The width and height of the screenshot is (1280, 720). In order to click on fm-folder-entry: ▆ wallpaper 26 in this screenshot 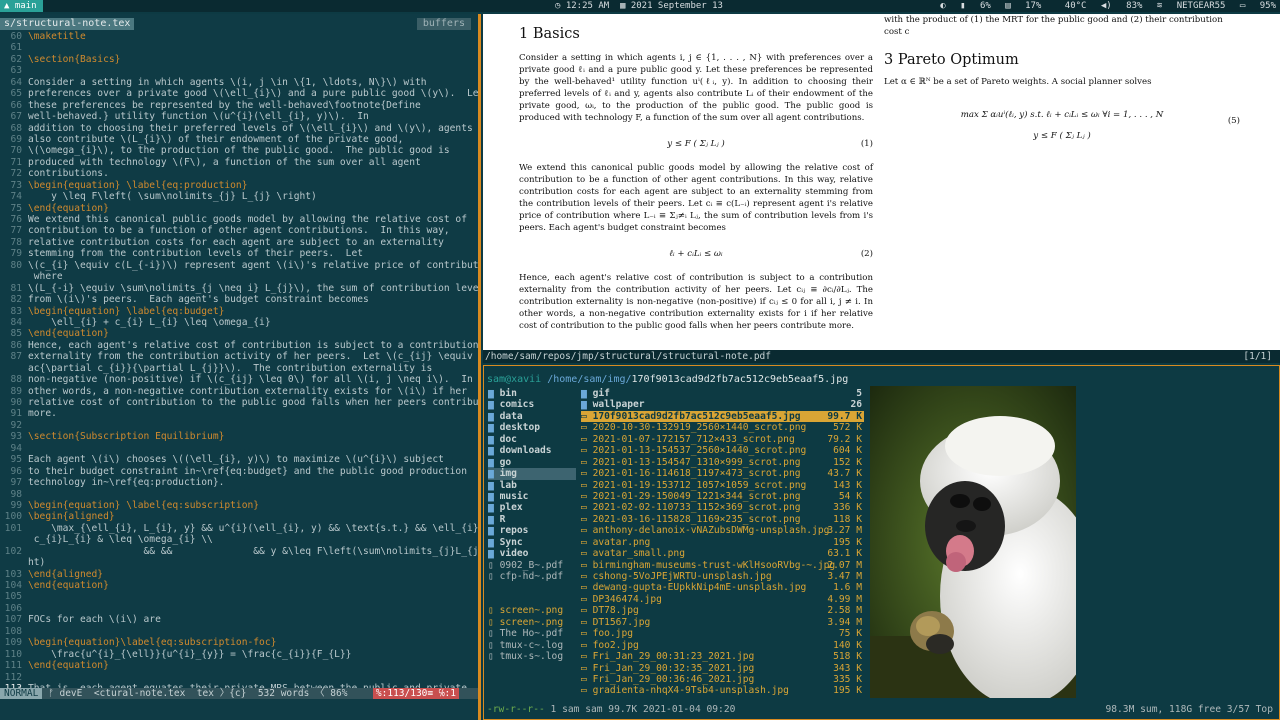, I will do `click(722, 404)`.